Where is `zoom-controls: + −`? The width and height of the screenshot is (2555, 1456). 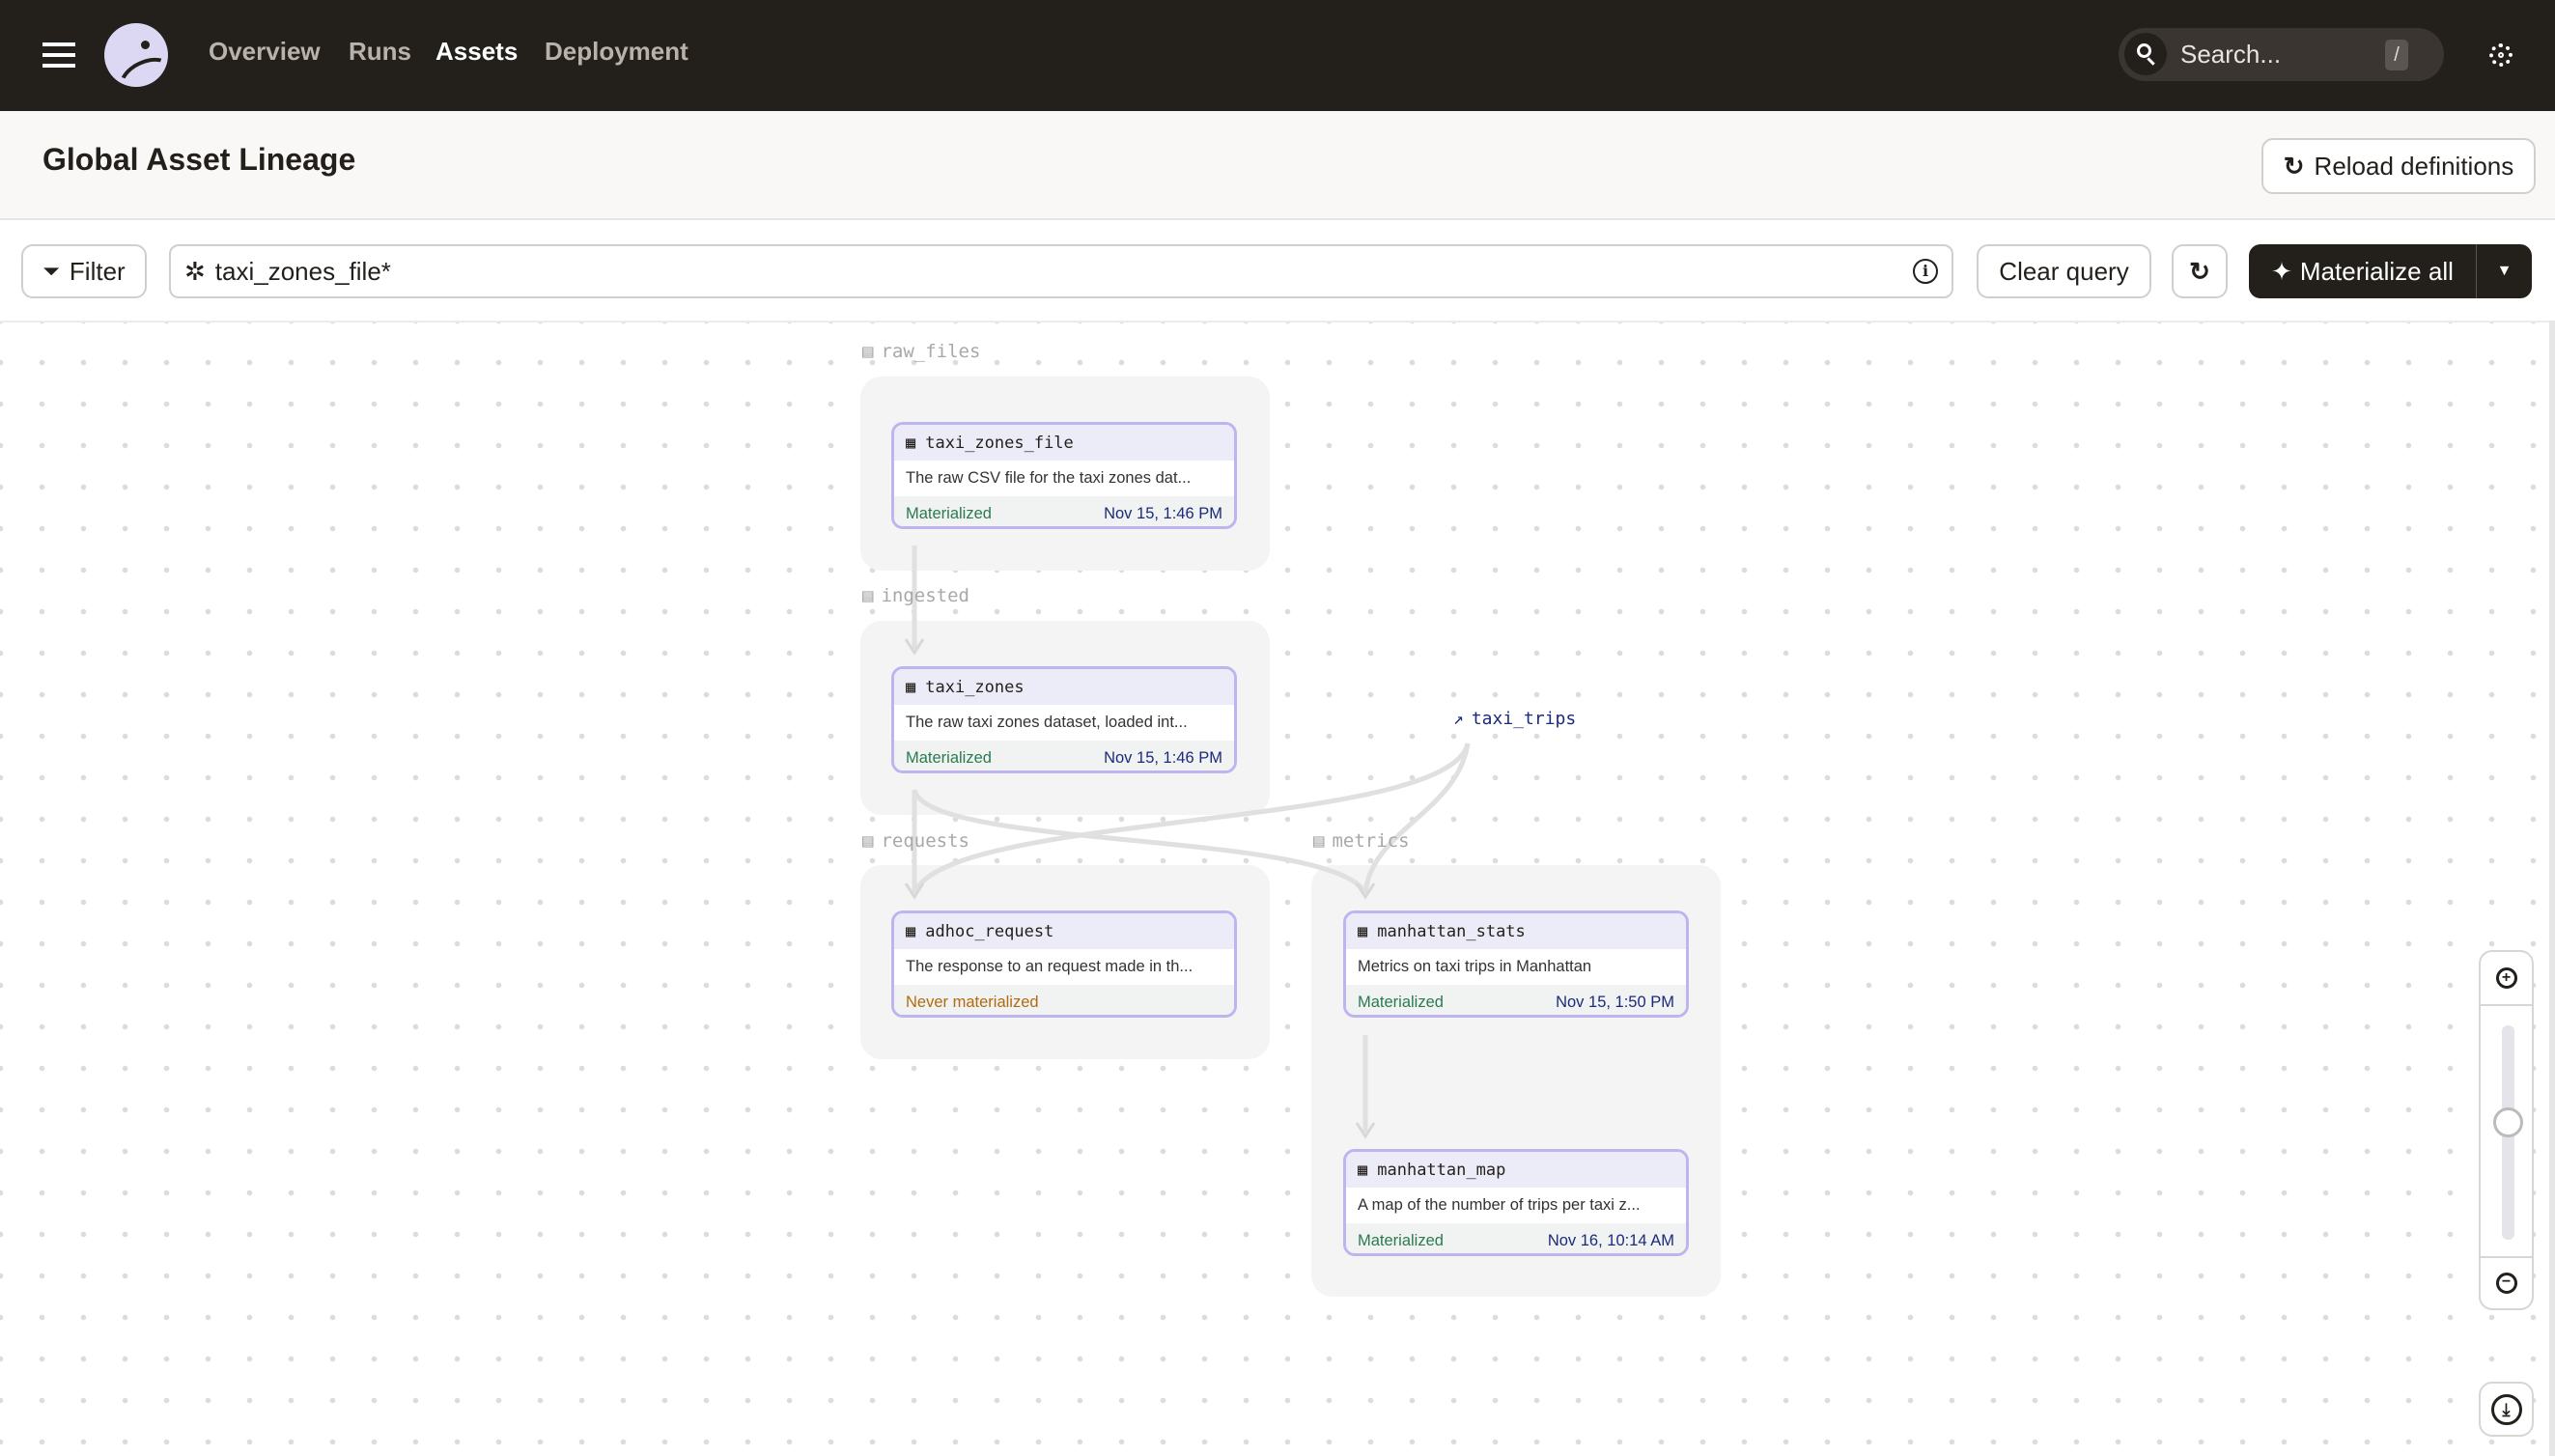
zoom-controls: + − is located at coordinates (2506, 1130).